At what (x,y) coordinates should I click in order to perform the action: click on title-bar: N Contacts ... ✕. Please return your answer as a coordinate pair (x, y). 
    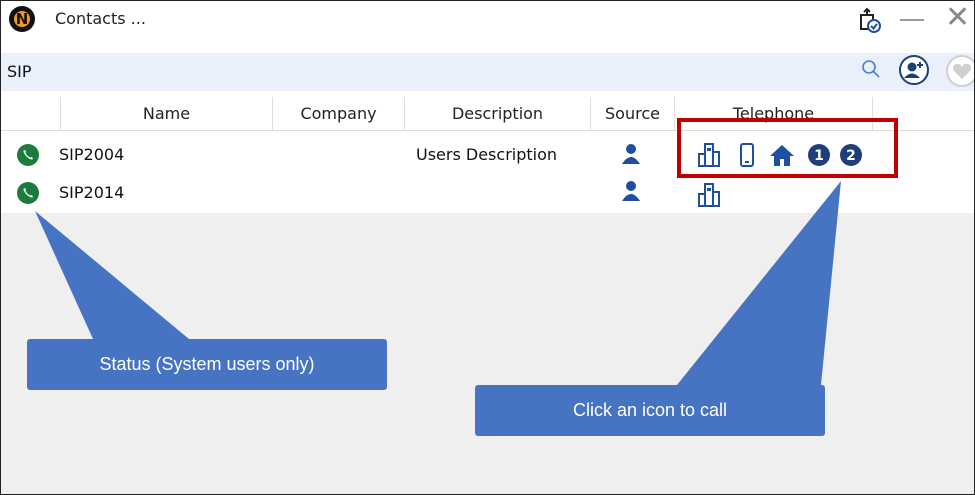
    Looking at the image, I should click on (487, 19).